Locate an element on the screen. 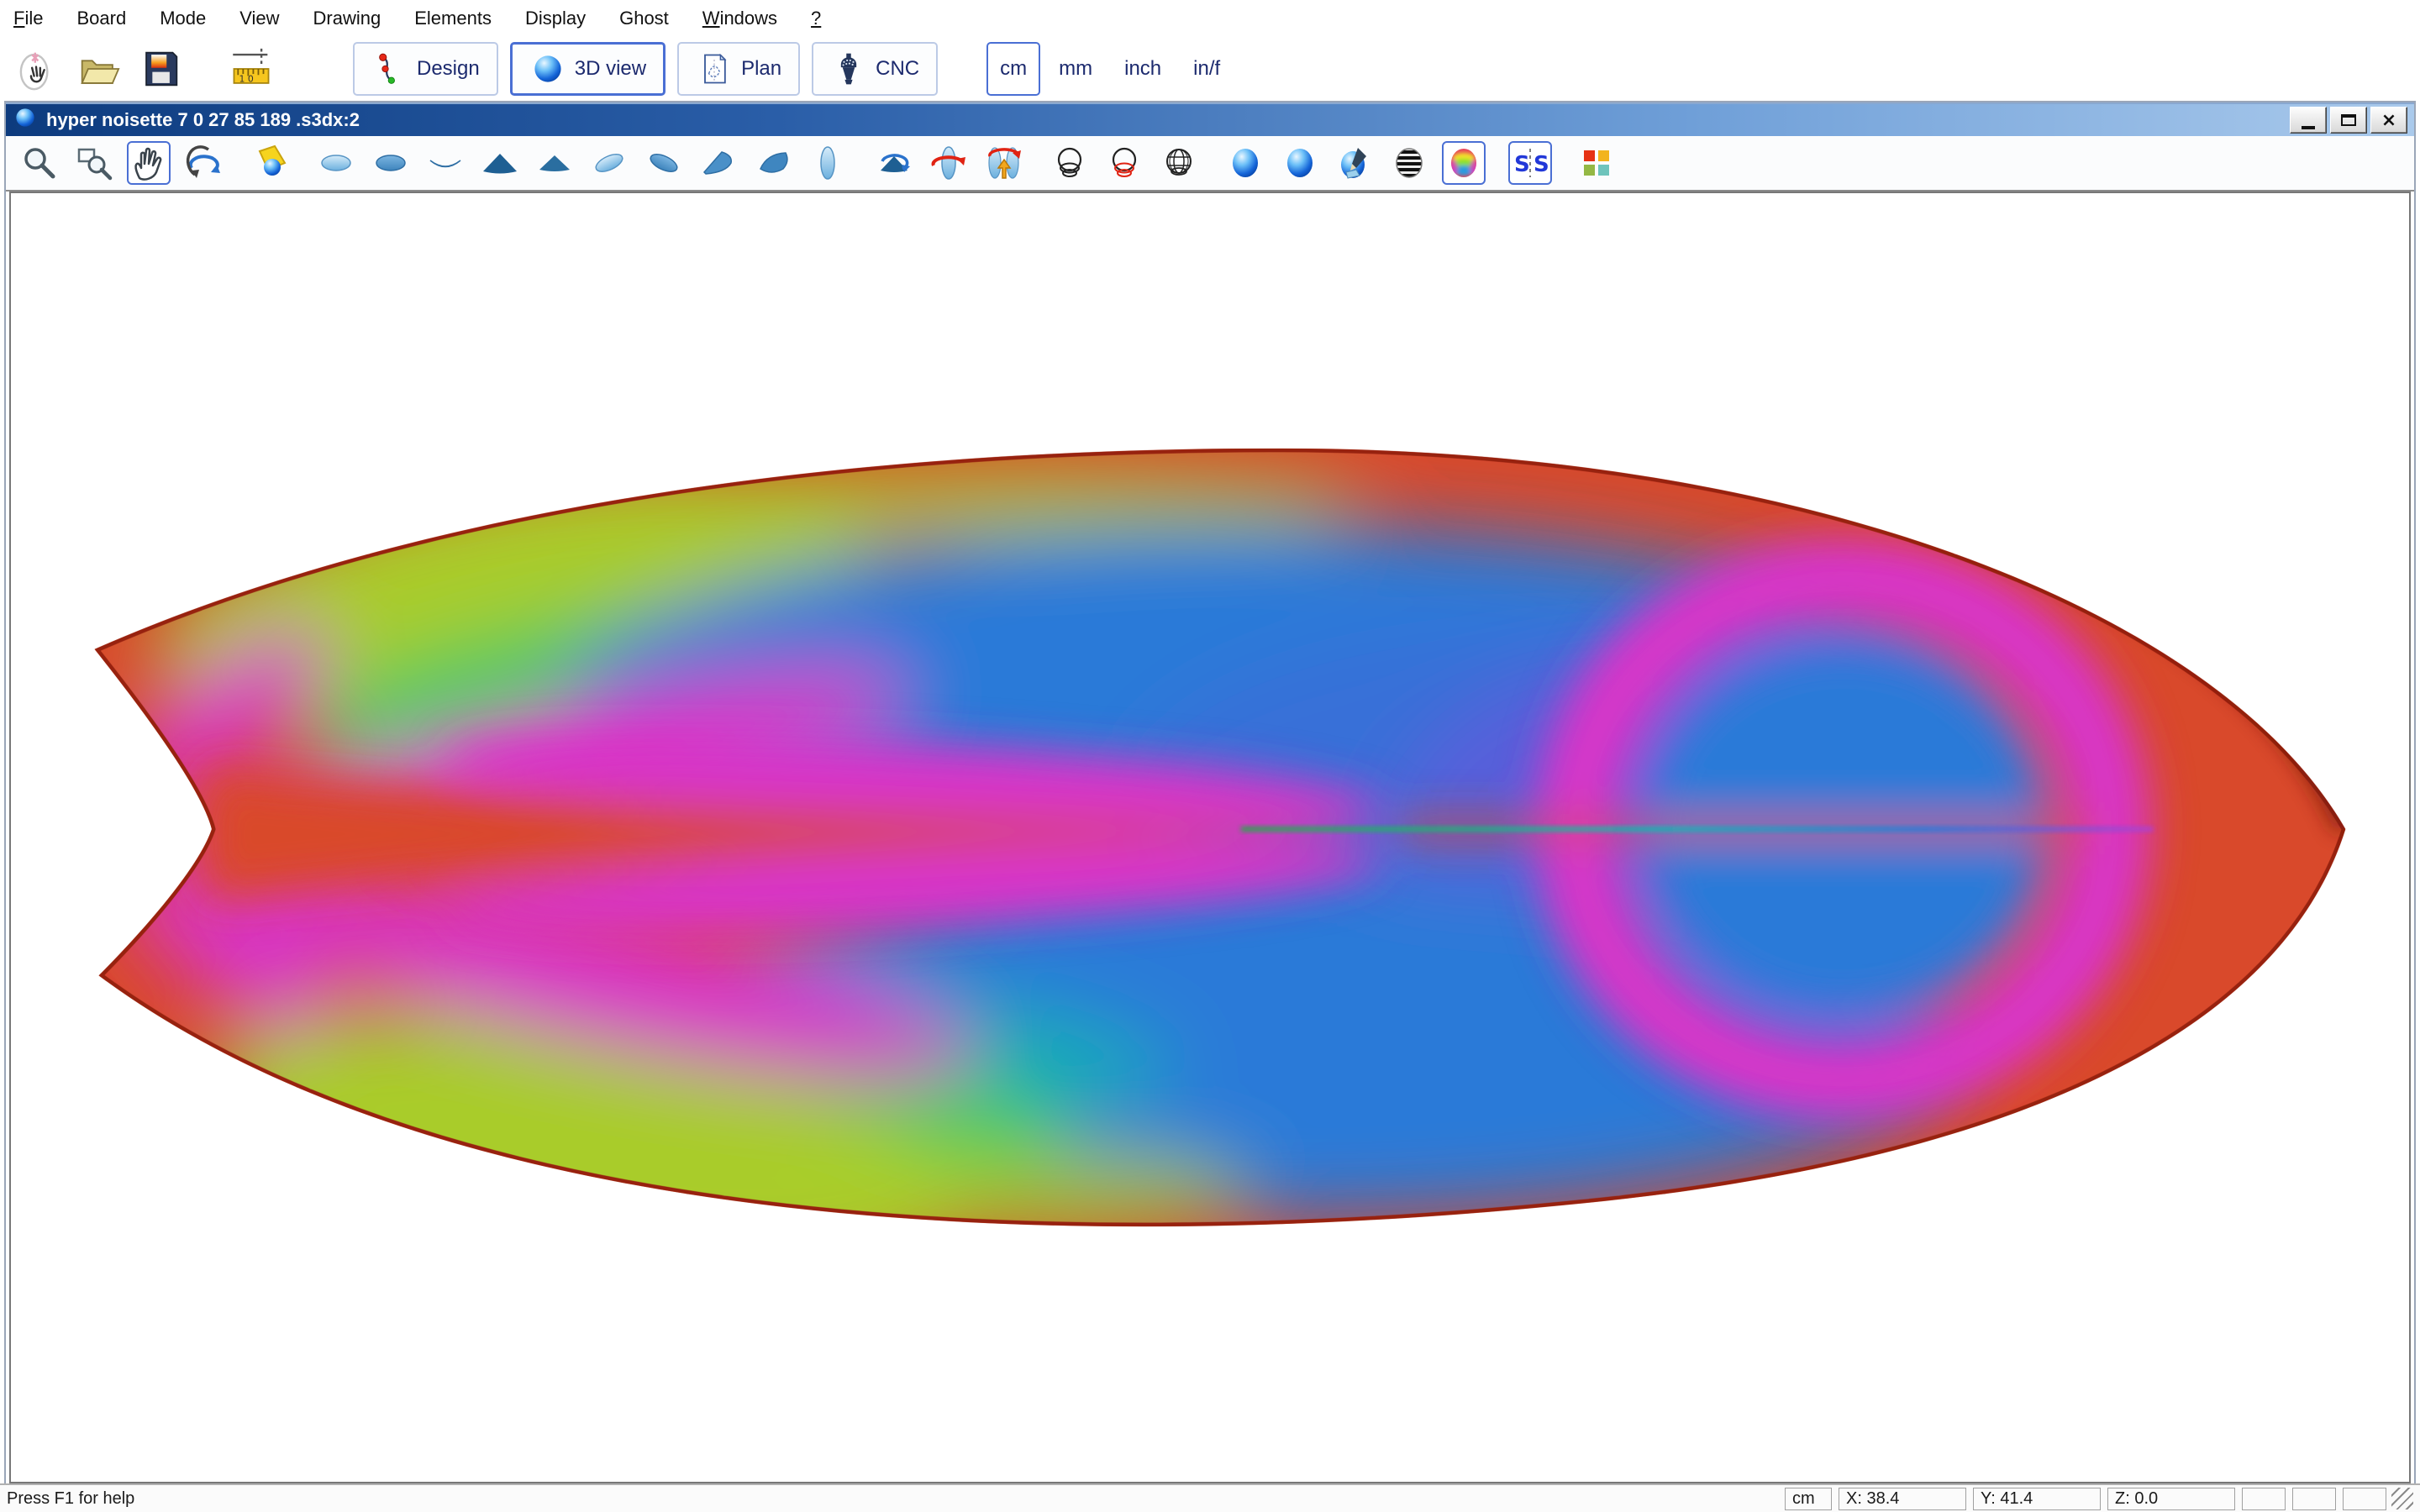 The image size is (2420, 1512). auto-rotate-button is located at coordinates (894, 163).